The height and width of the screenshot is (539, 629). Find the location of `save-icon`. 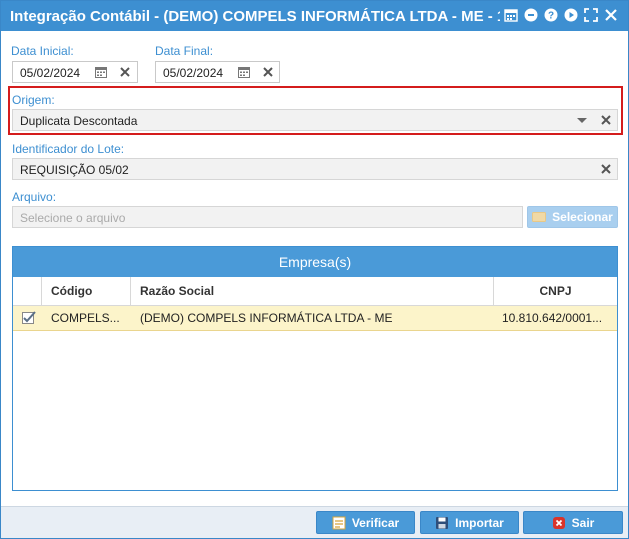

save-icon is located at coordinates (442, 522).